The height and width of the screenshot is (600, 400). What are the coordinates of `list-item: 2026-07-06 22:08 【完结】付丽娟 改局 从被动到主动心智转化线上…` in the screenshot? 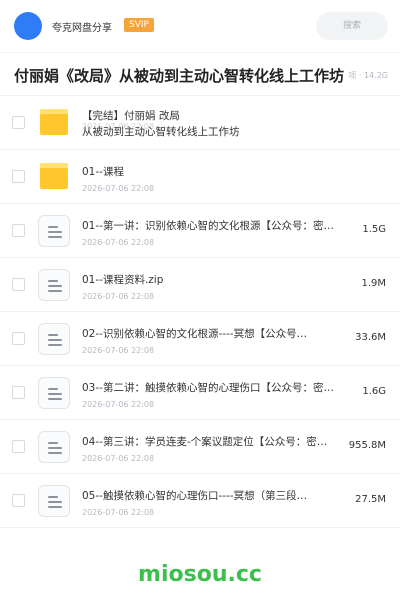 It's located at (200, 123).